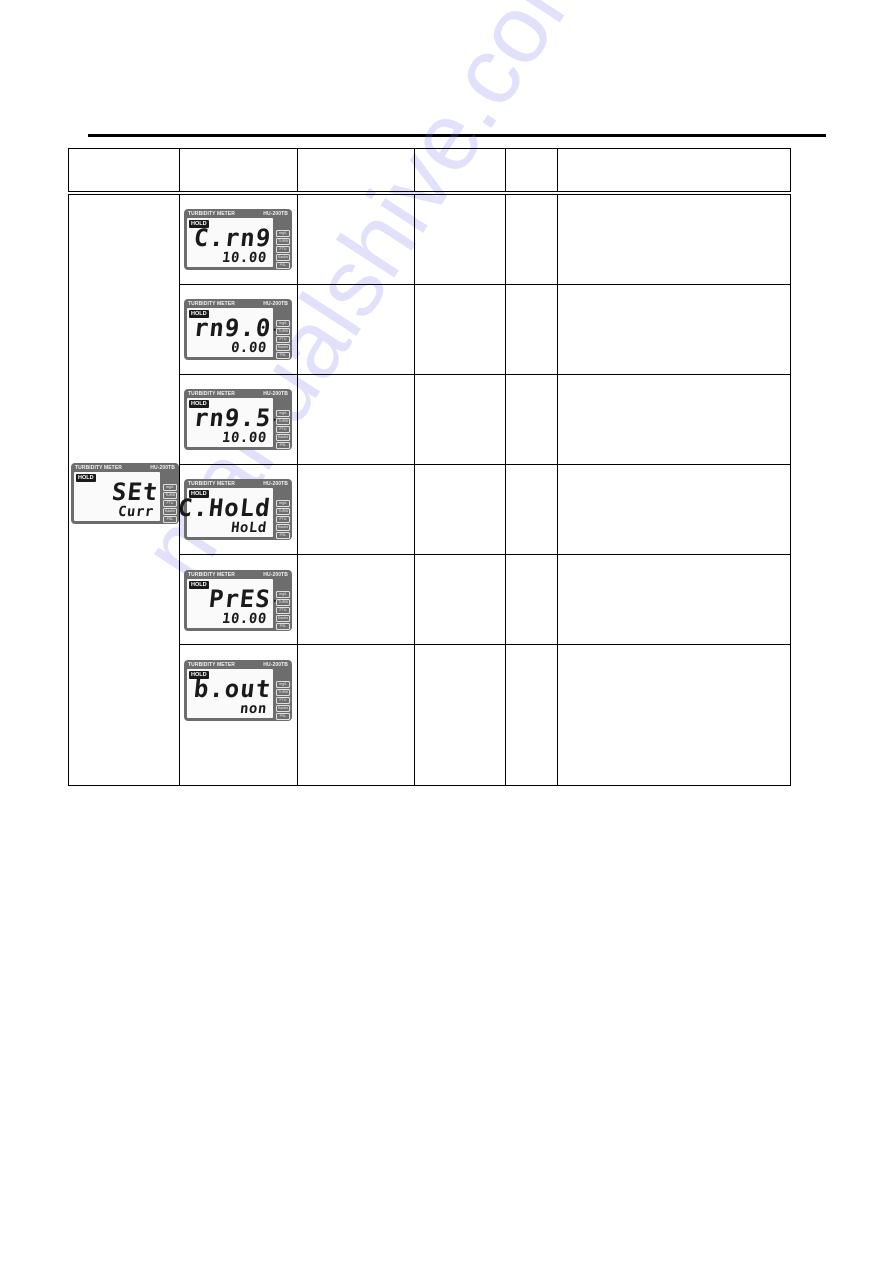  I want to click on lcd-main-reading: C.rn9, so click(232, 238).